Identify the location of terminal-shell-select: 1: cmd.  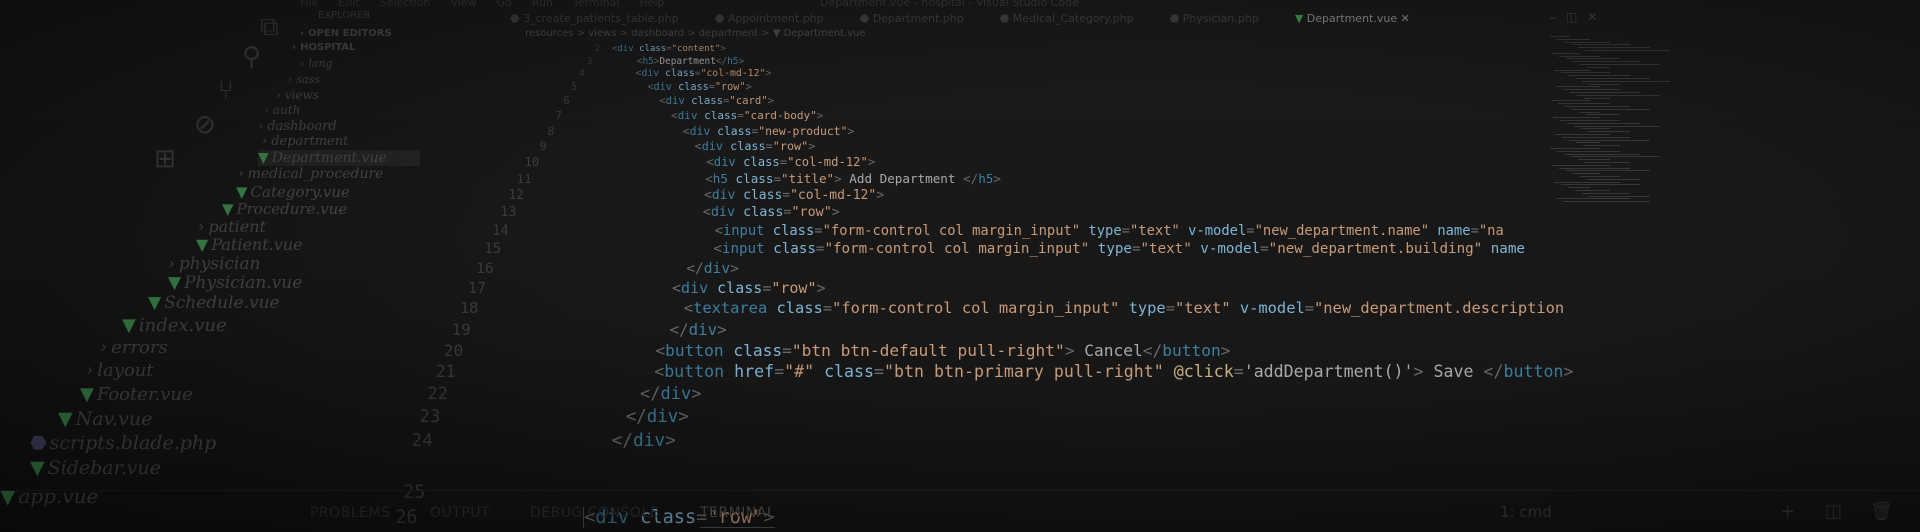
(1526, 512).